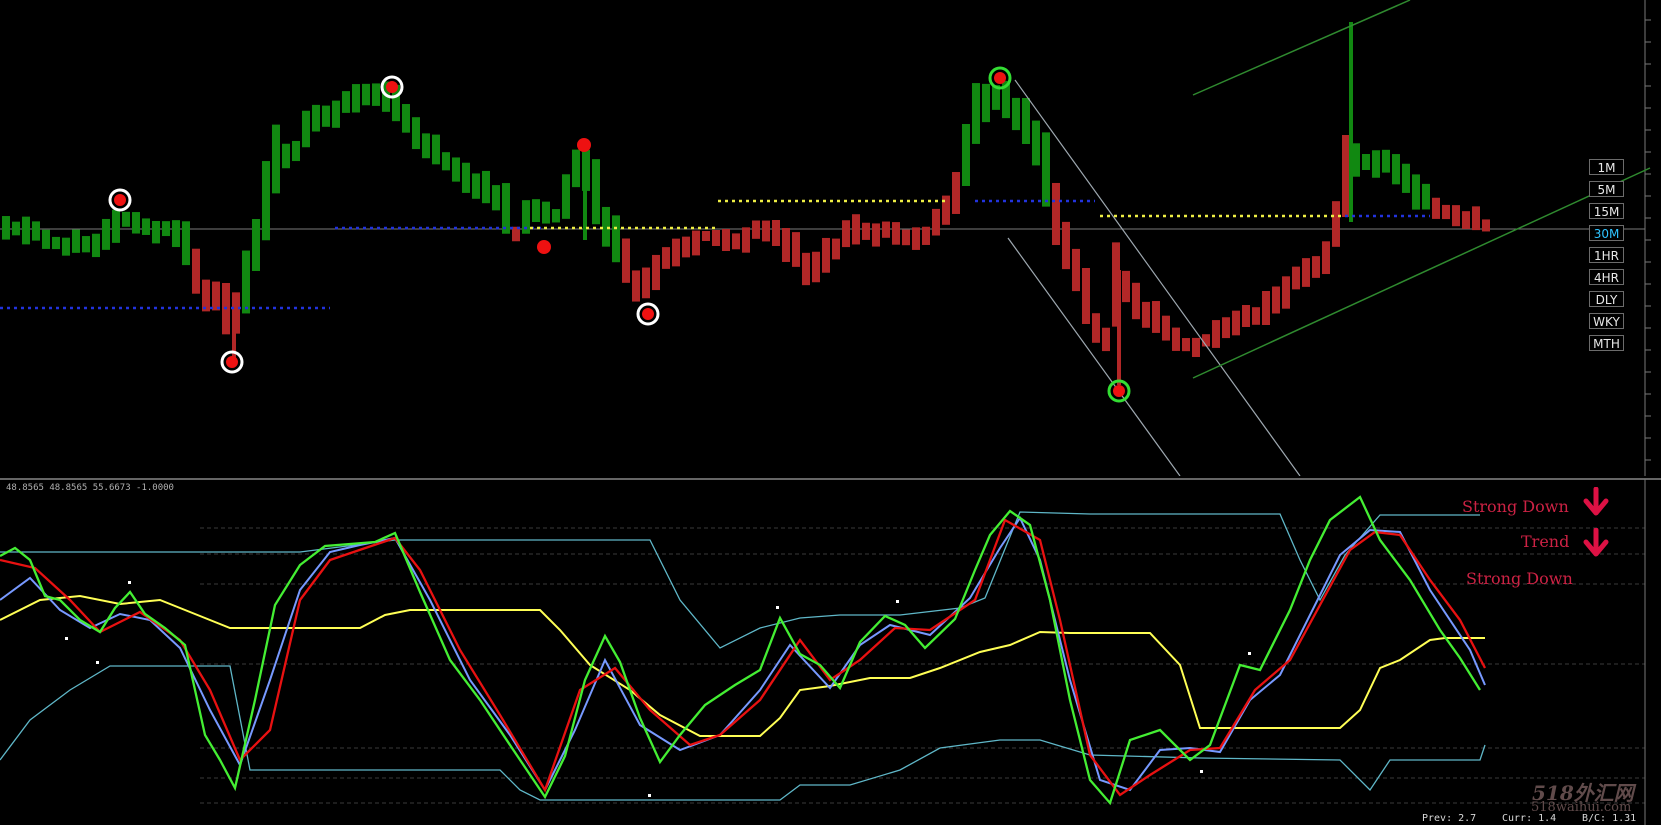  I want to click on timeframe-button-dly: DLY, so click(1606, 299).